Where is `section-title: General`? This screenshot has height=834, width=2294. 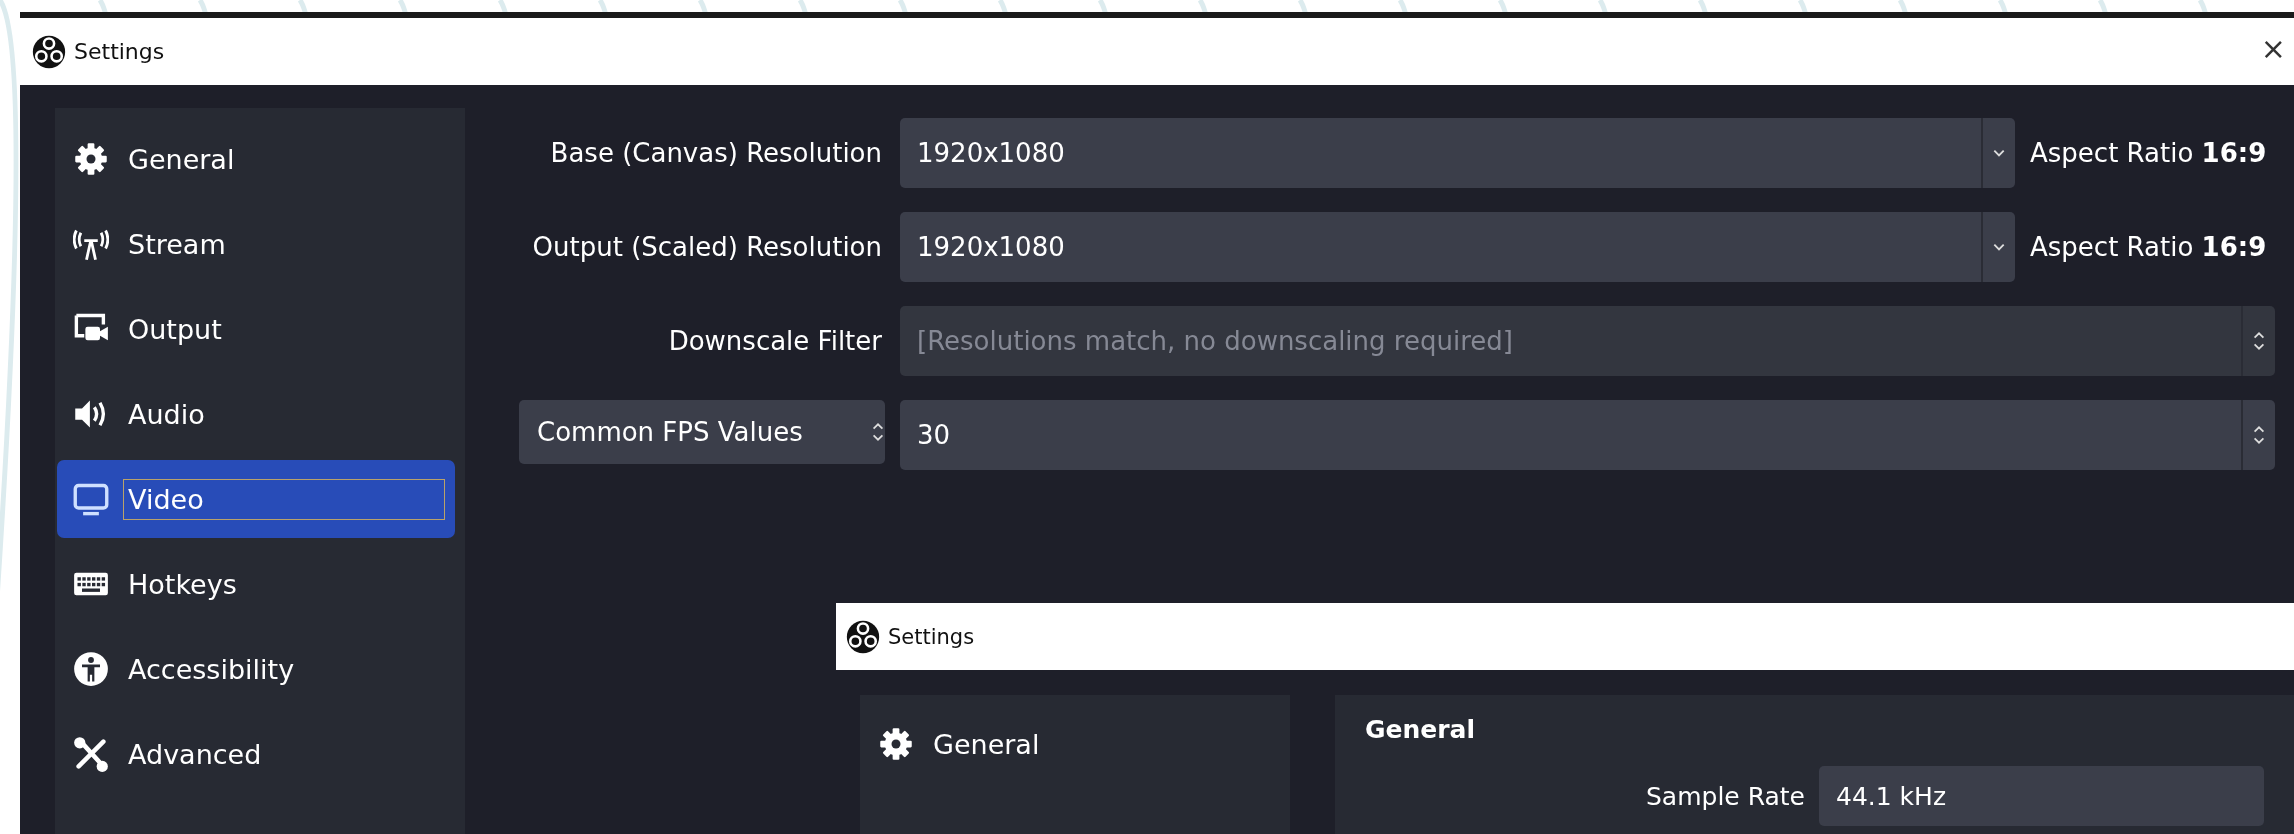
section-title: General is located at coordinates (1420, 729).